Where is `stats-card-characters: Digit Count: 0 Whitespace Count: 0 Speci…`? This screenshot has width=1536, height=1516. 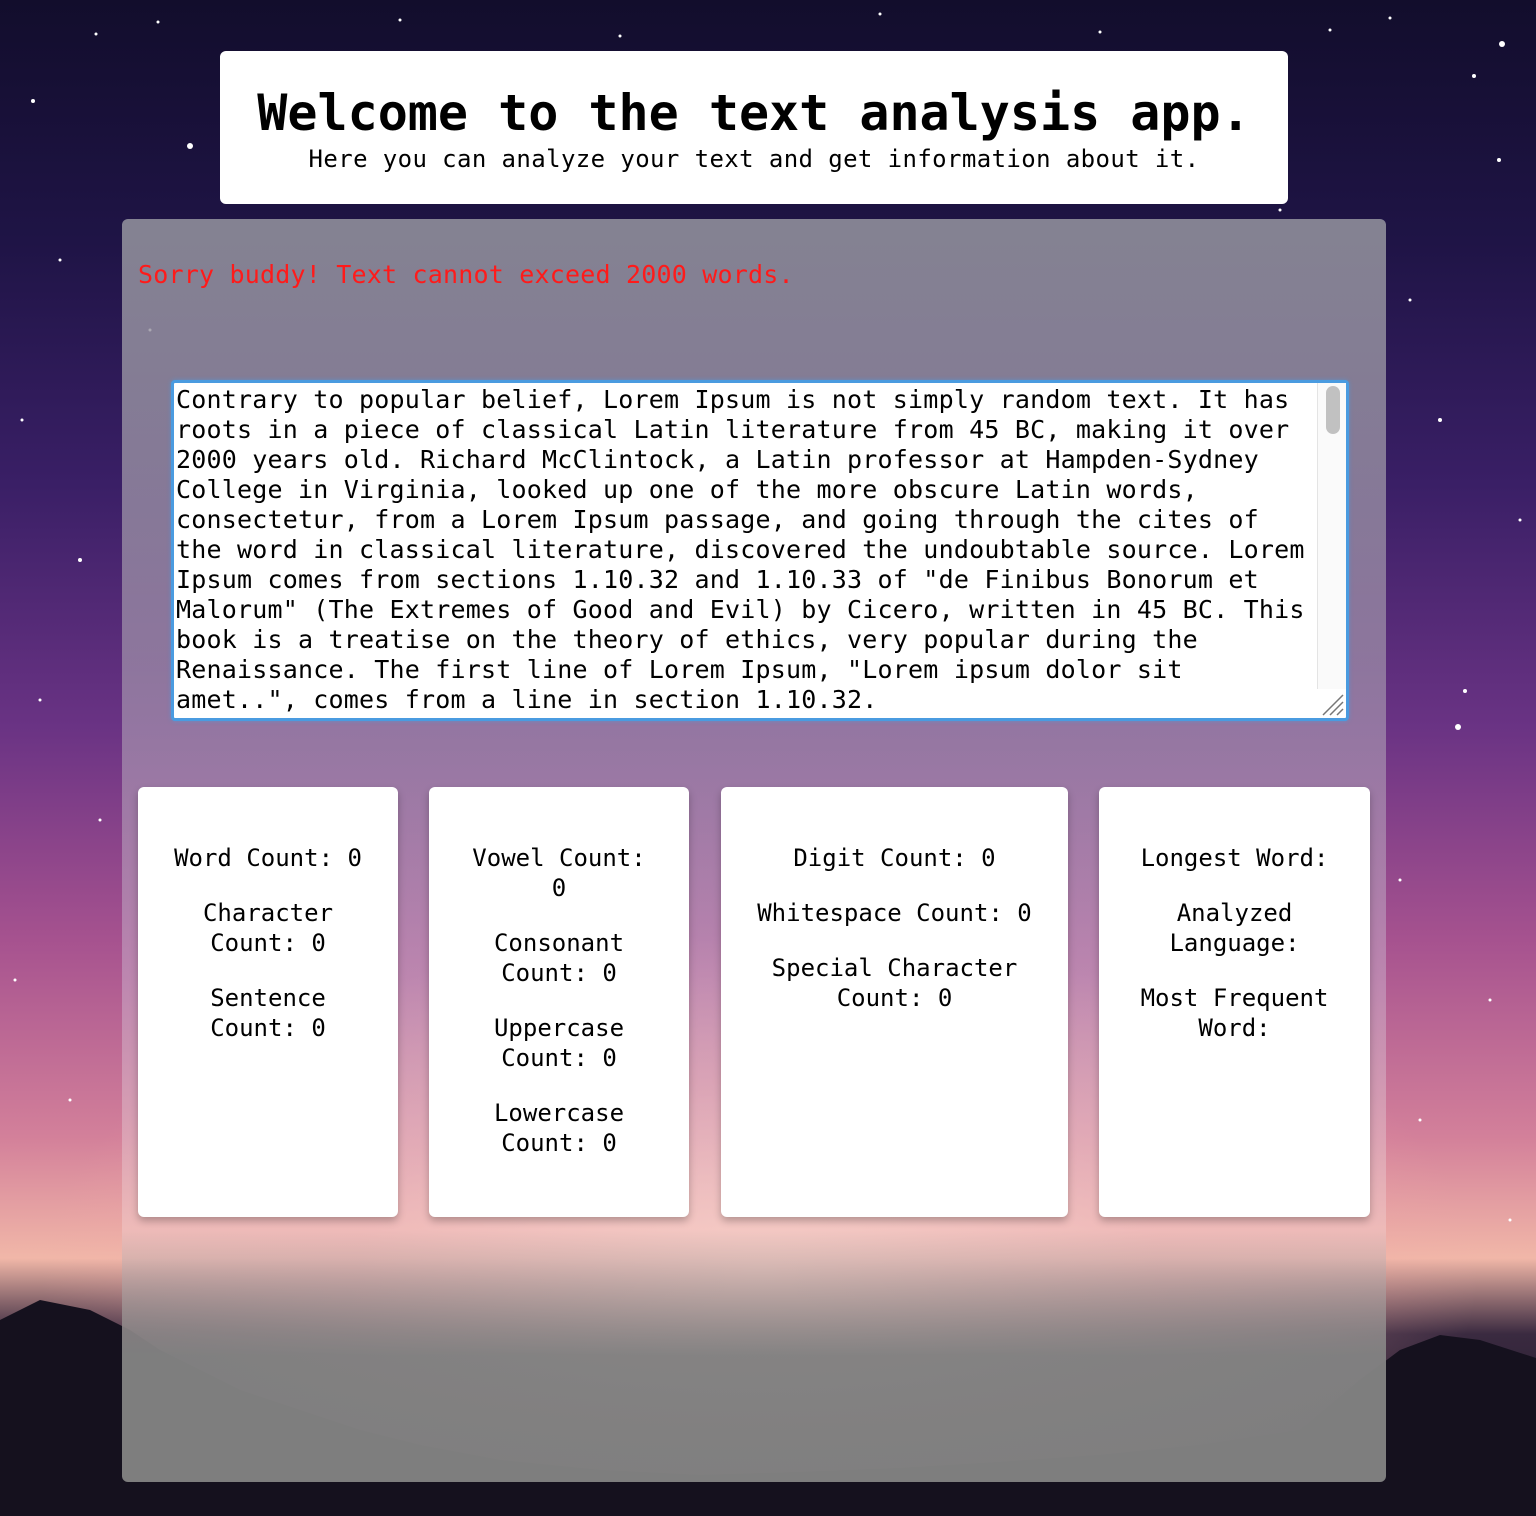 stats-card-characters: Digit Count: 0 Whitespace Count: 0 Speci… is located at coordinates (894, 1002).